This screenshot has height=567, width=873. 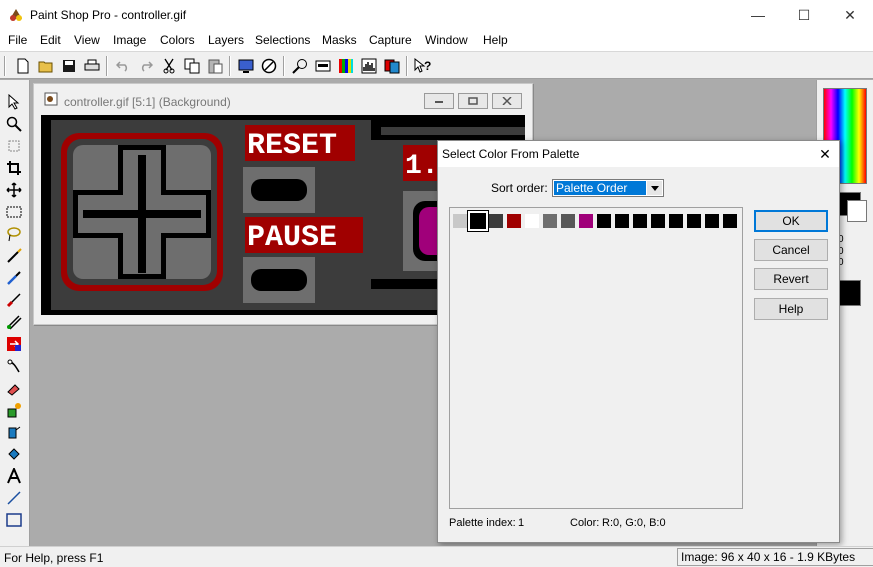 What do you see at coordinates (473, 101) in the screenshot?
I see `image-maximize-button` at bounding box center [473, 101].